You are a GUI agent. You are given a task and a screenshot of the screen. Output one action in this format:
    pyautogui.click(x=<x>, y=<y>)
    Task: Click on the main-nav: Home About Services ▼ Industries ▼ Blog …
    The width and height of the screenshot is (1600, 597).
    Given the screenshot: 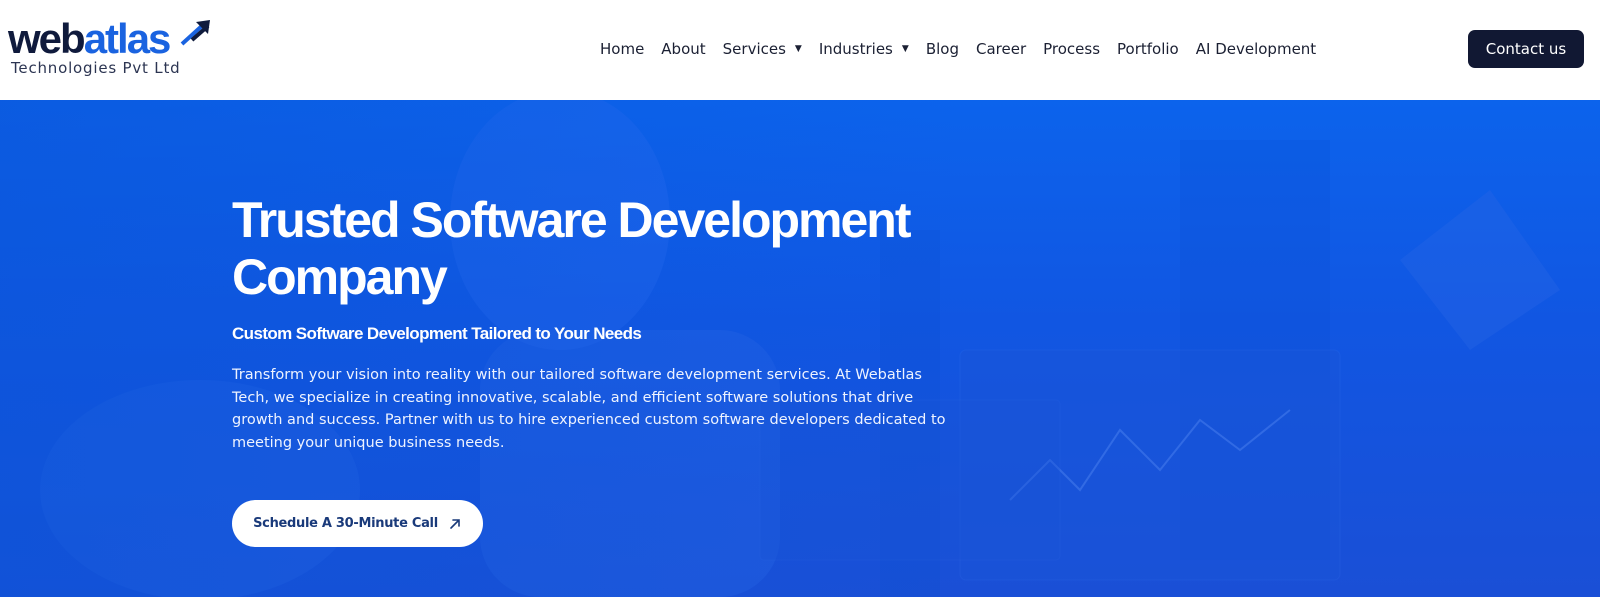 What is the action you would take?
    pyautogui.click(x=966, y=49)
    